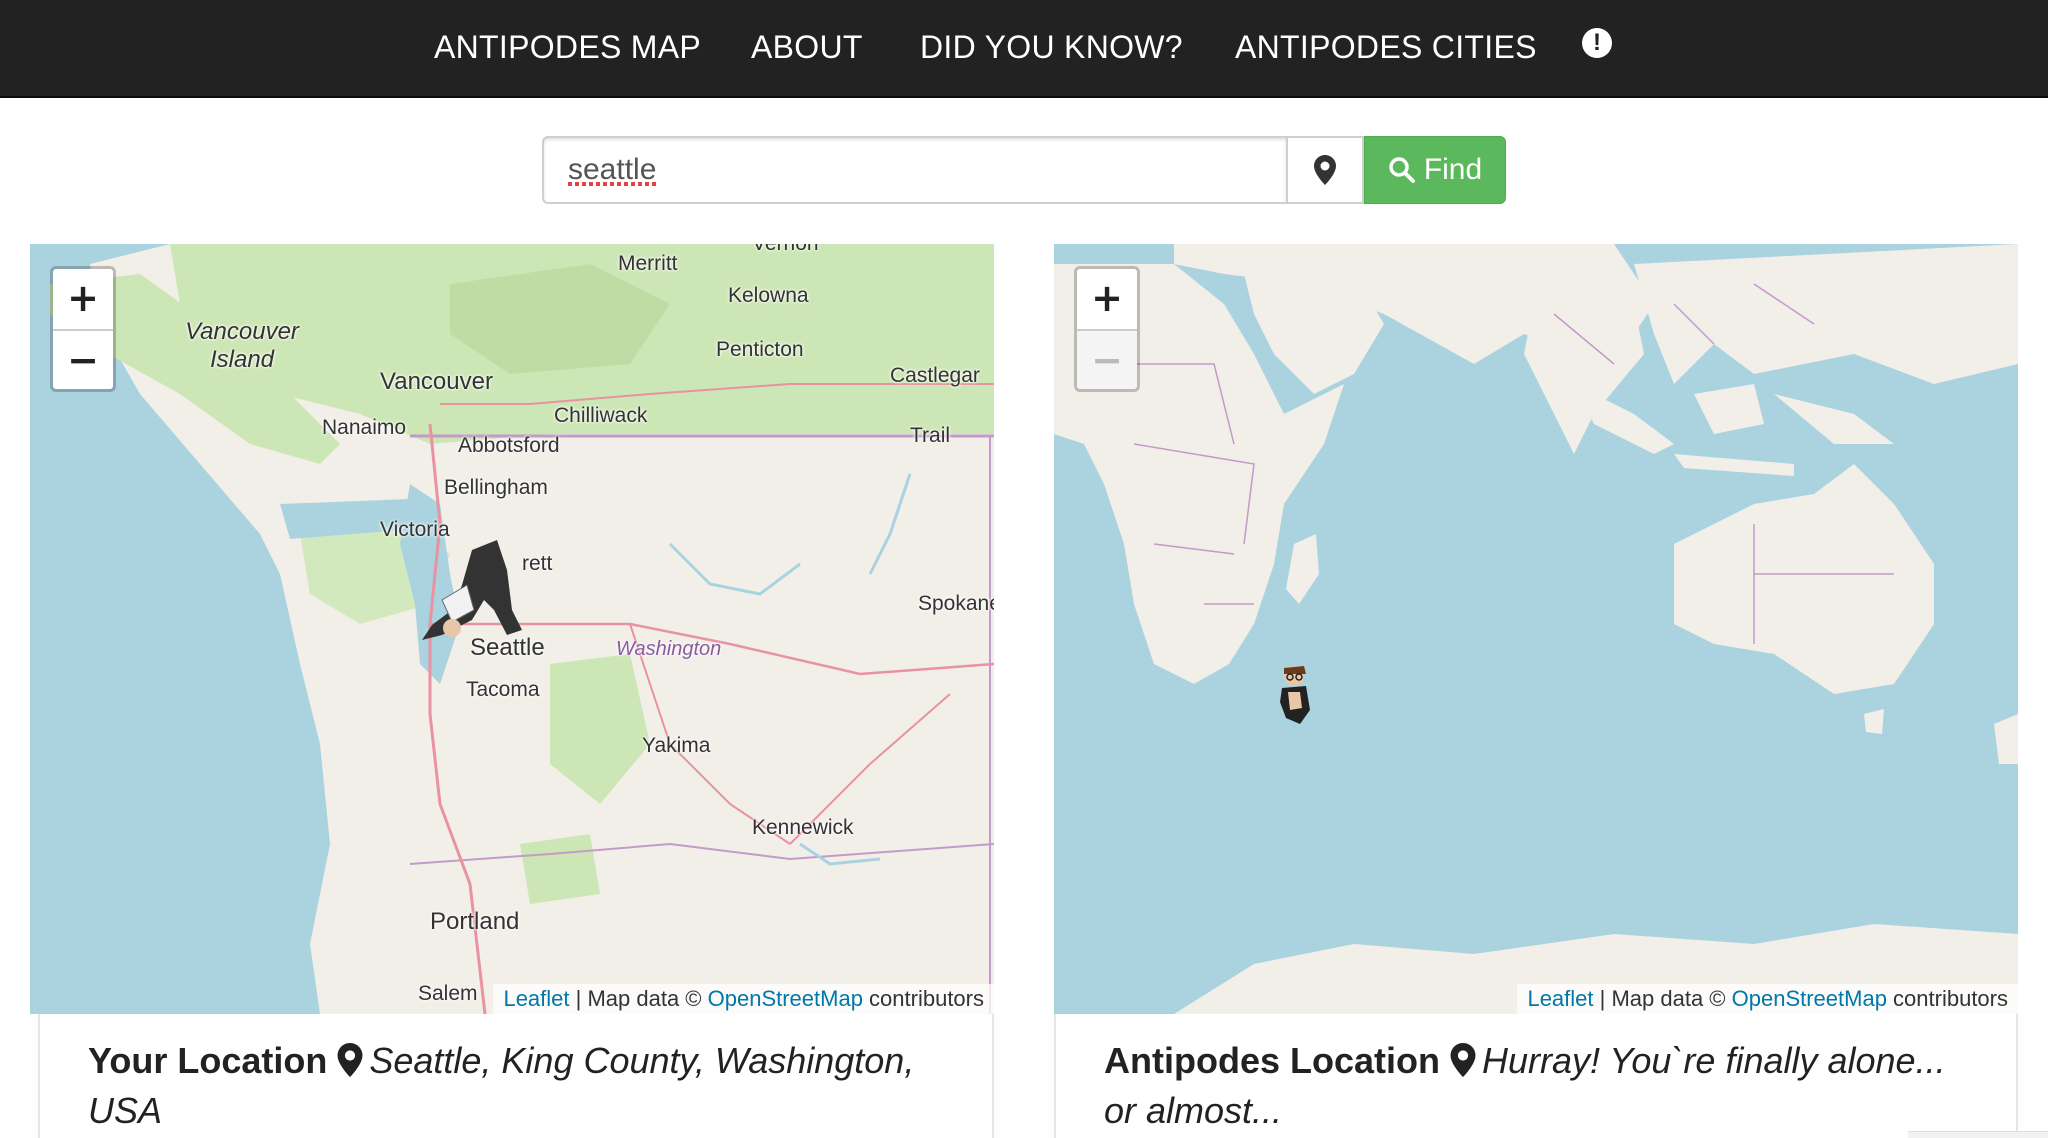 This screenshot has width=2048, height=1138. I want to click on label-chilliwack: Chilliwack, so click(601, 415).